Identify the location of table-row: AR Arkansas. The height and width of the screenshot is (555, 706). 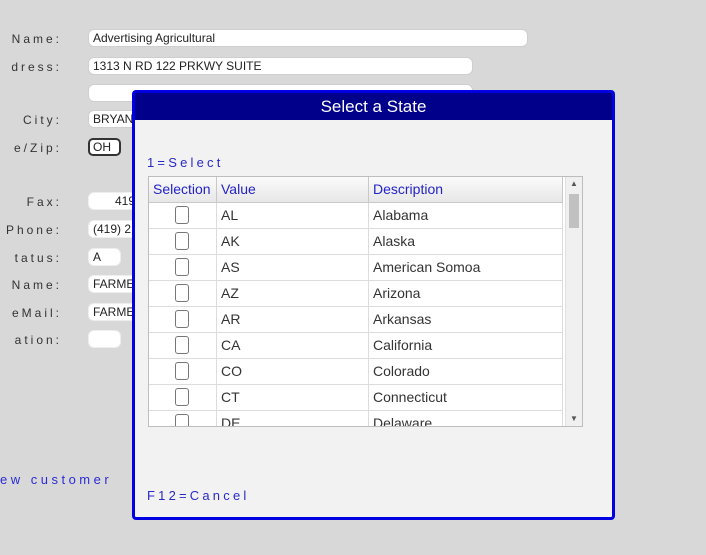
(356, 320).